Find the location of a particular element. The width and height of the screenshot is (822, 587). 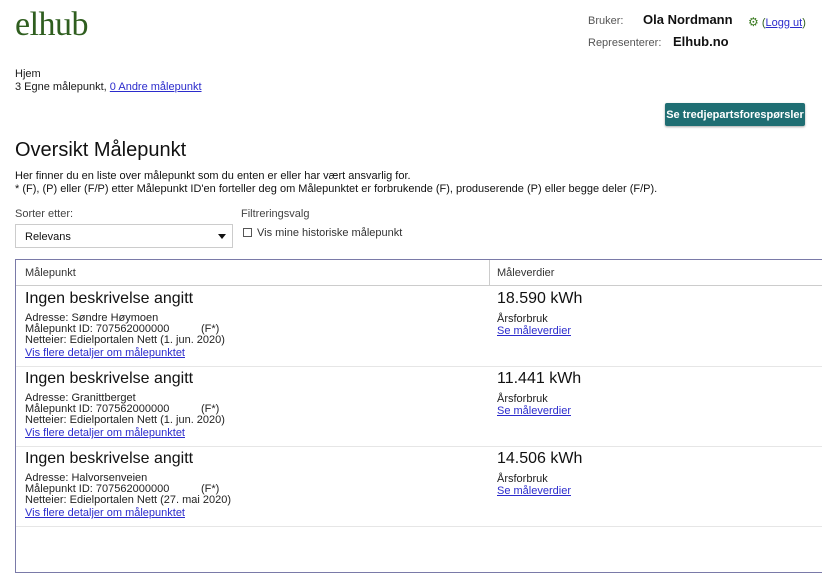

annual-consumption-value: 11.441 kWh is located at coordinates (539, 378).